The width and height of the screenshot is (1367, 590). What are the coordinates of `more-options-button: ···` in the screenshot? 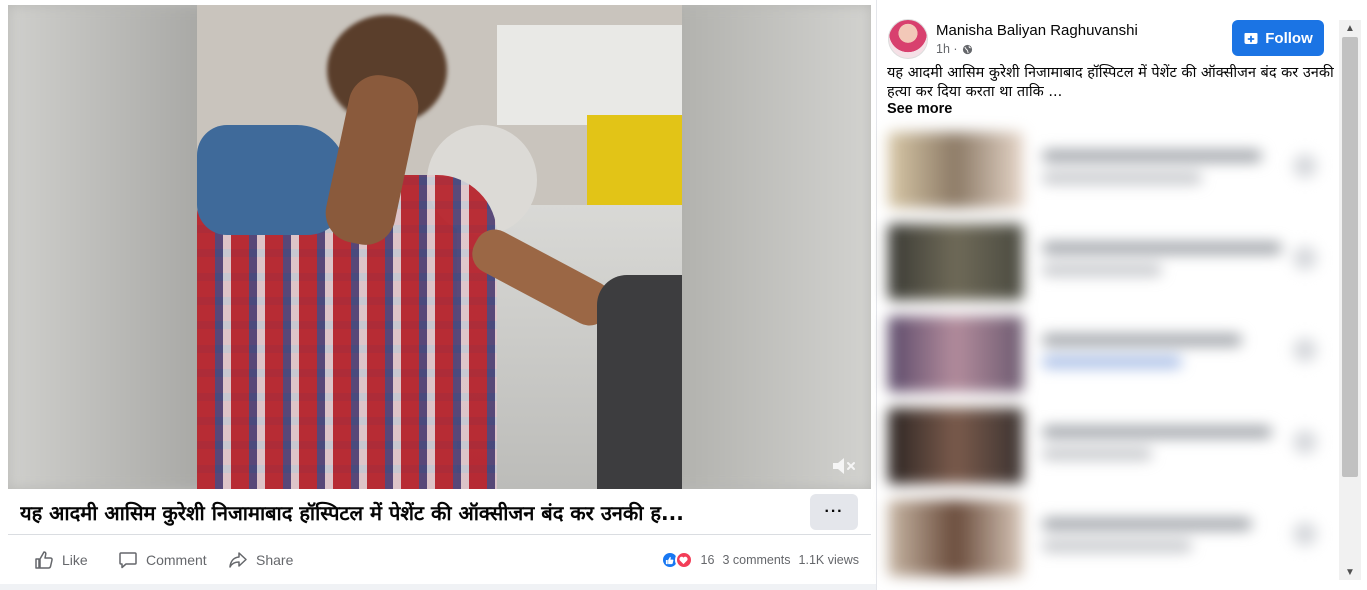 It's located at (834, 512).